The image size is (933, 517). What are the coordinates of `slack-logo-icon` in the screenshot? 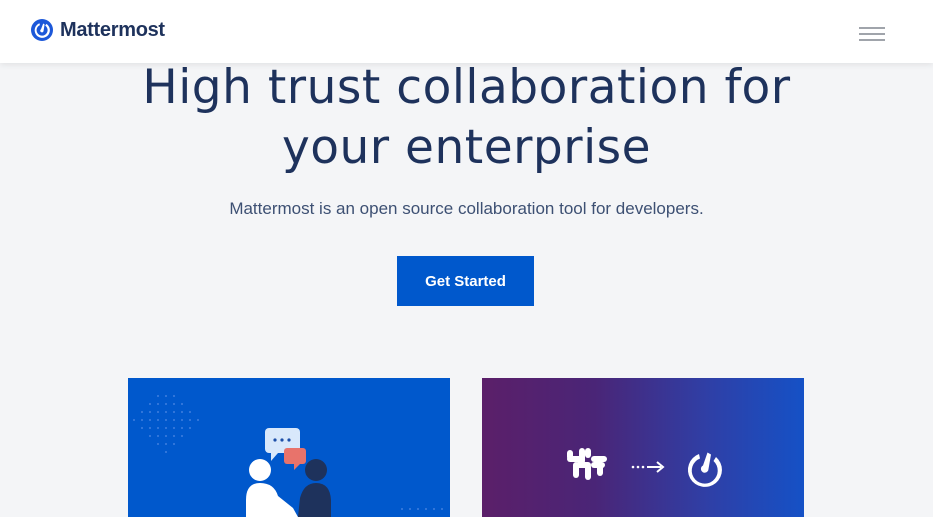 It's located at (587, 464).